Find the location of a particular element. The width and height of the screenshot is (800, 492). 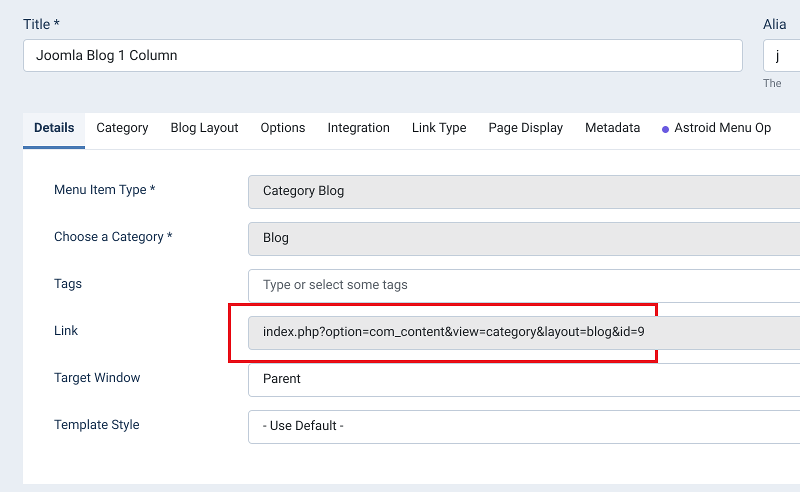

tab: Options is located at coordinates (283, 130).